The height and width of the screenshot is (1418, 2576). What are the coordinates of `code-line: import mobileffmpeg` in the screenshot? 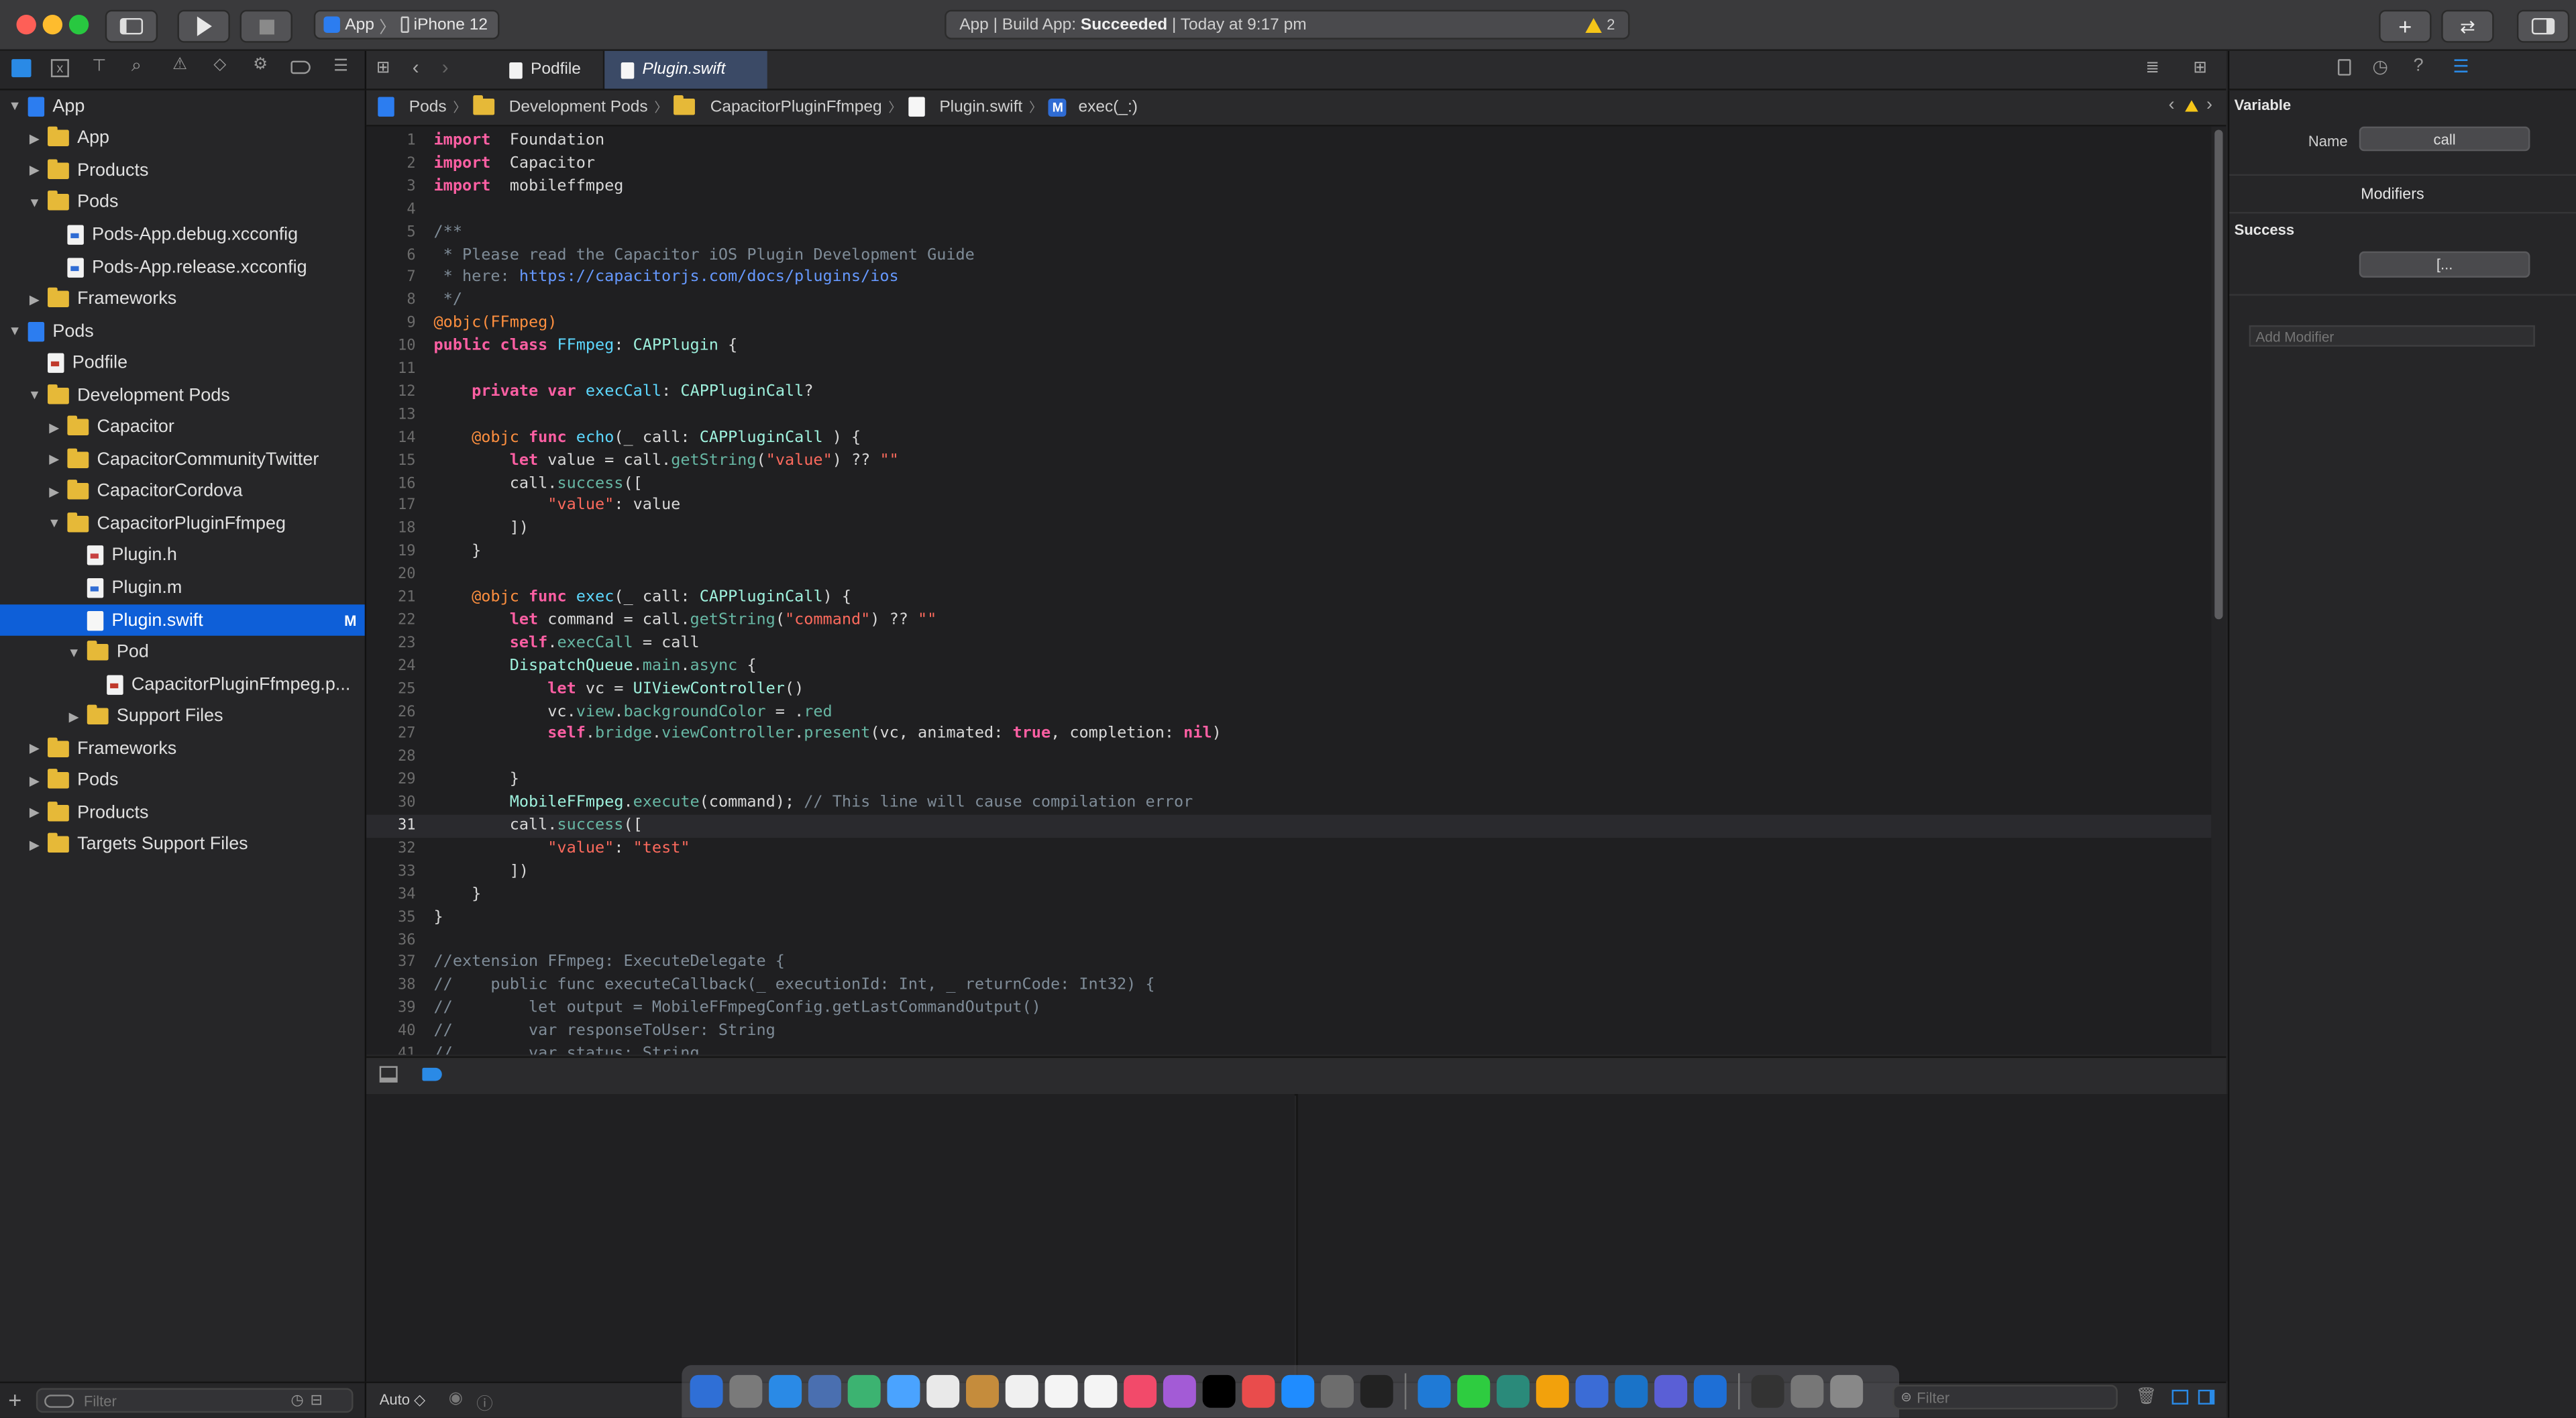 It's located at (529, 186).